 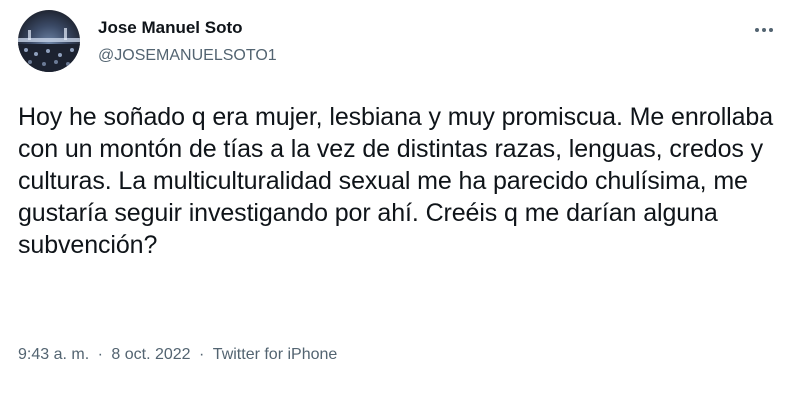 I want to click on avatar-concert-image, so click(x=49, y=41).